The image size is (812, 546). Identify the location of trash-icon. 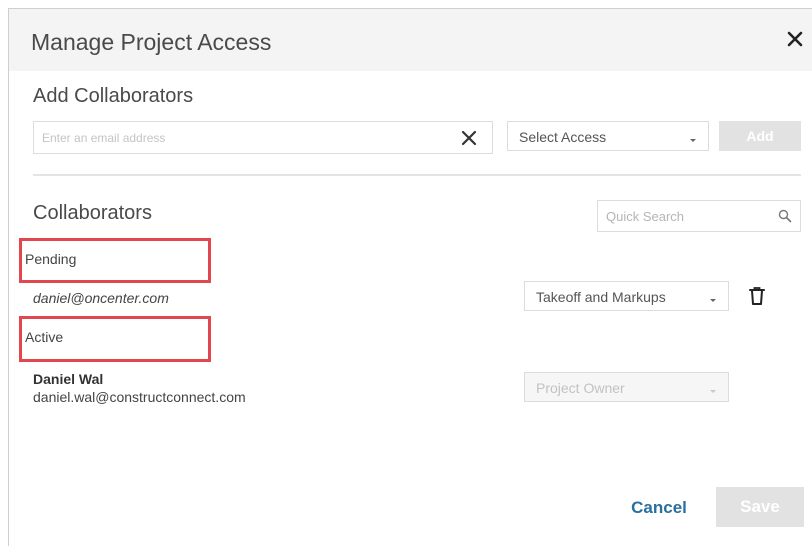
(757, 296).